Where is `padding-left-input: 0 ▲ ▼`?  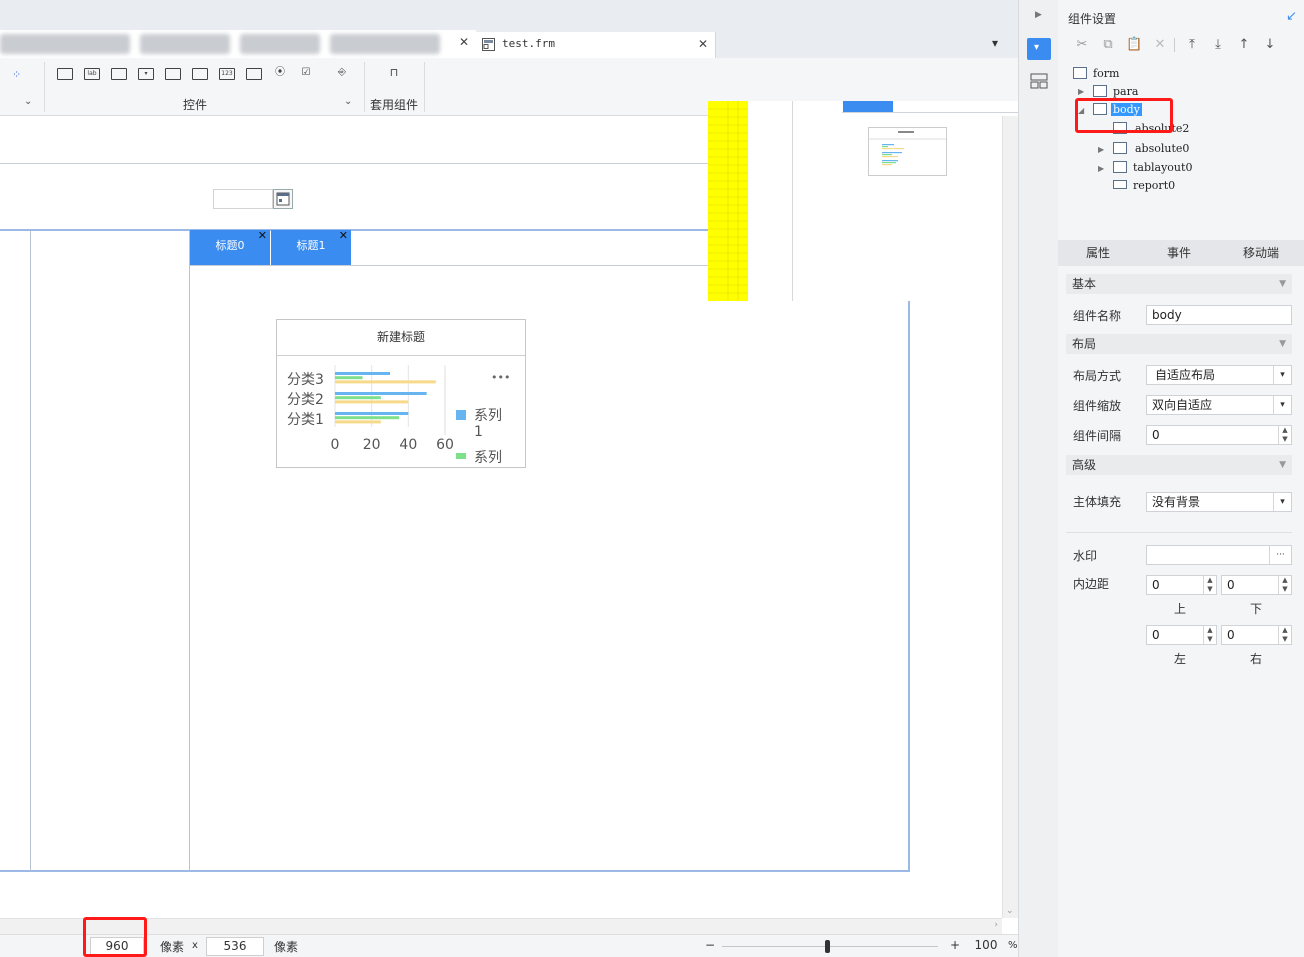 padding-left-input: 0 ▲ ▼ is located at coordinates (1181, 635).